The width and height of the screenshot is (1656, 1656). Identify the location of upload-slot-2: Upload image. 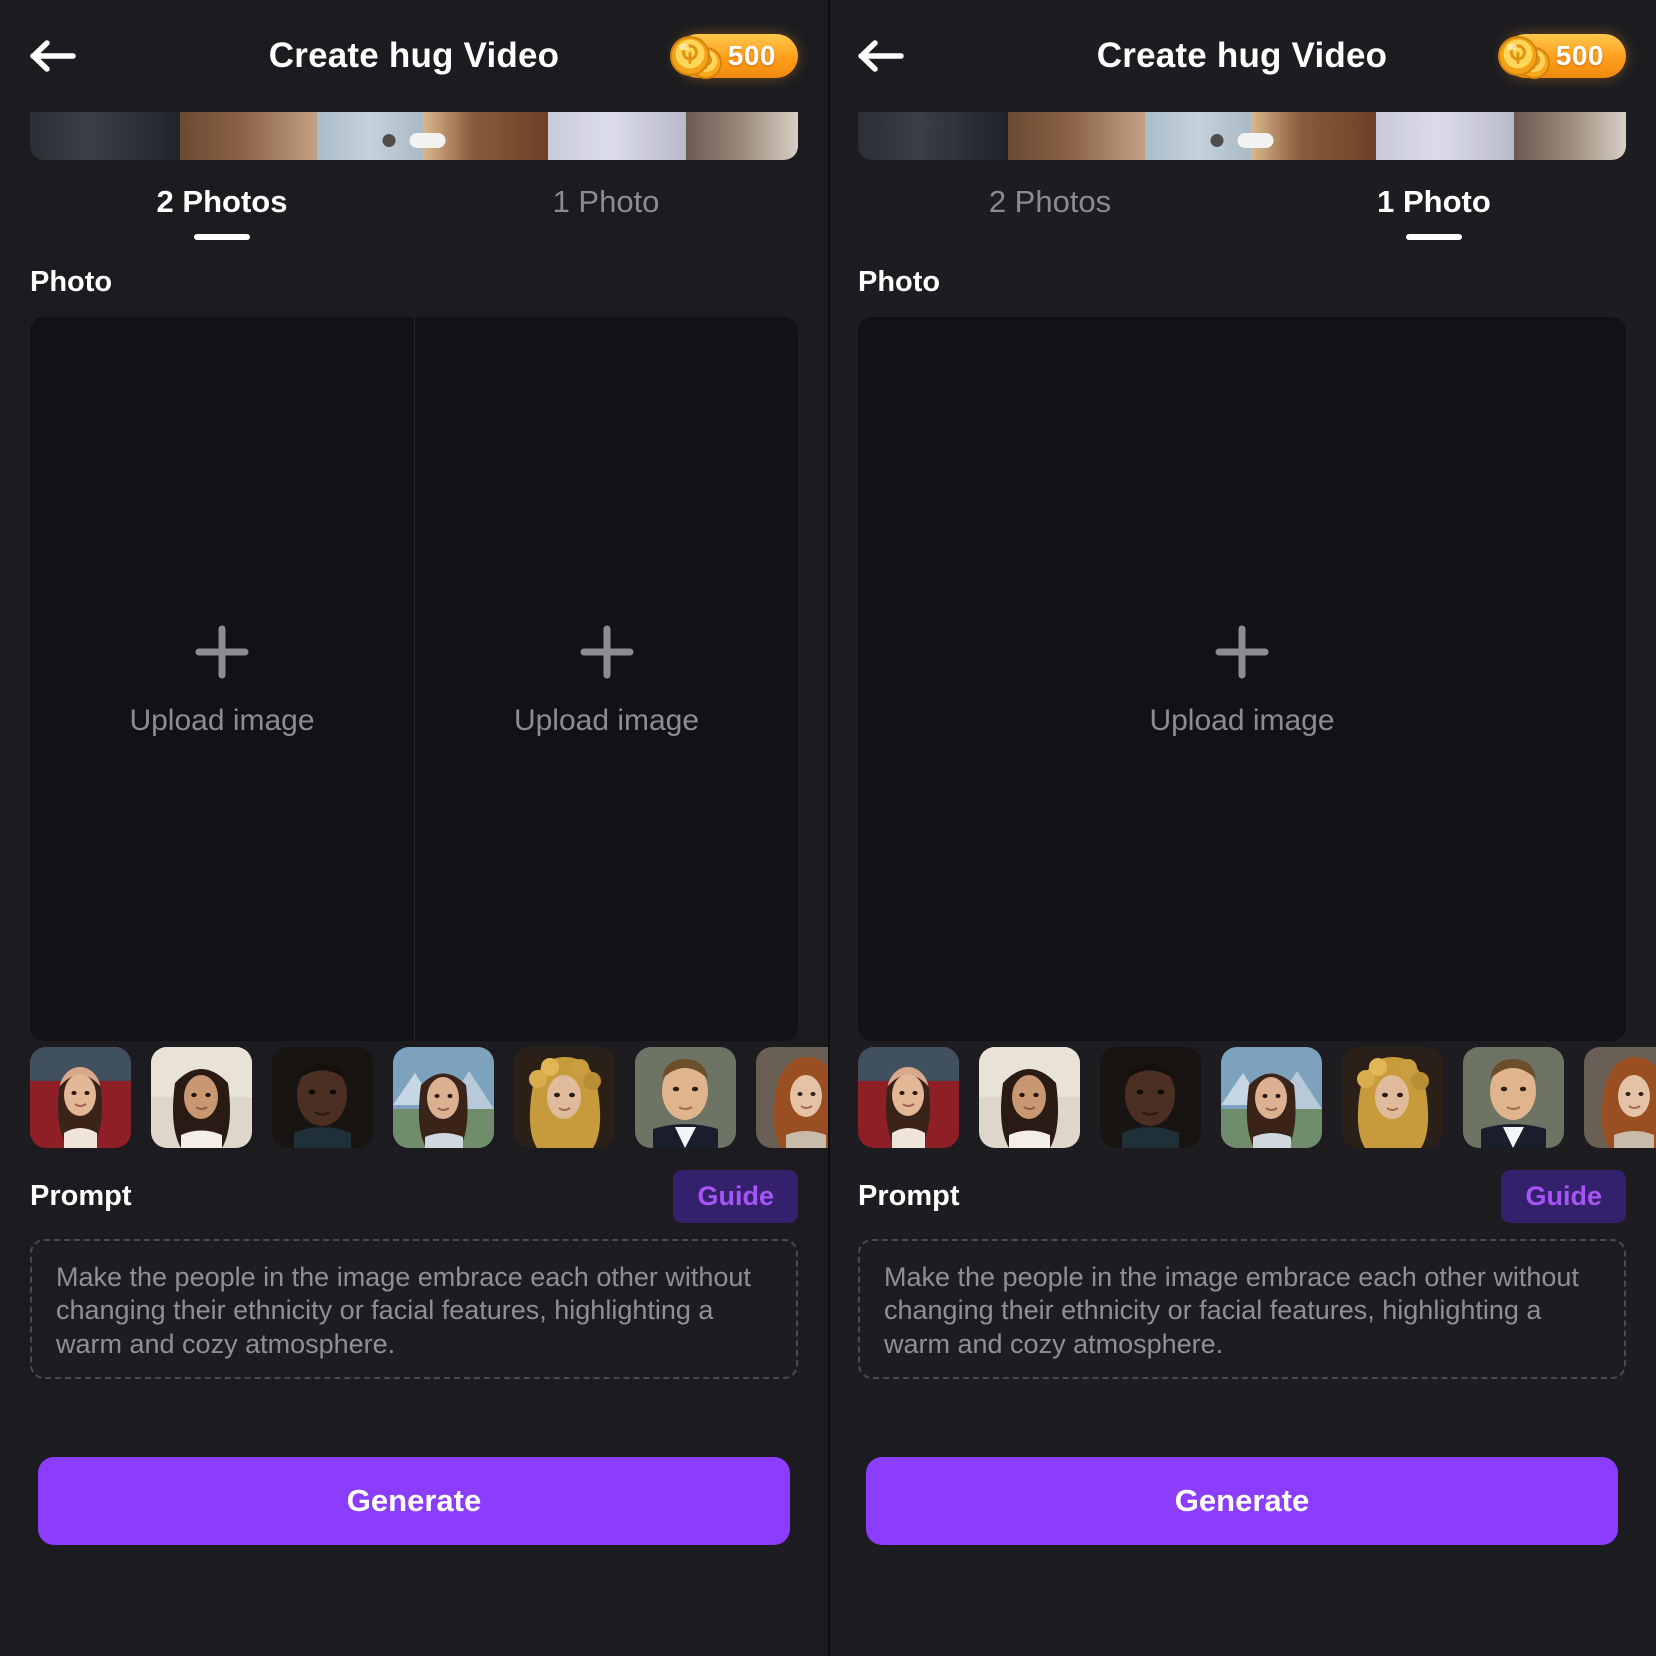
(606, 679).